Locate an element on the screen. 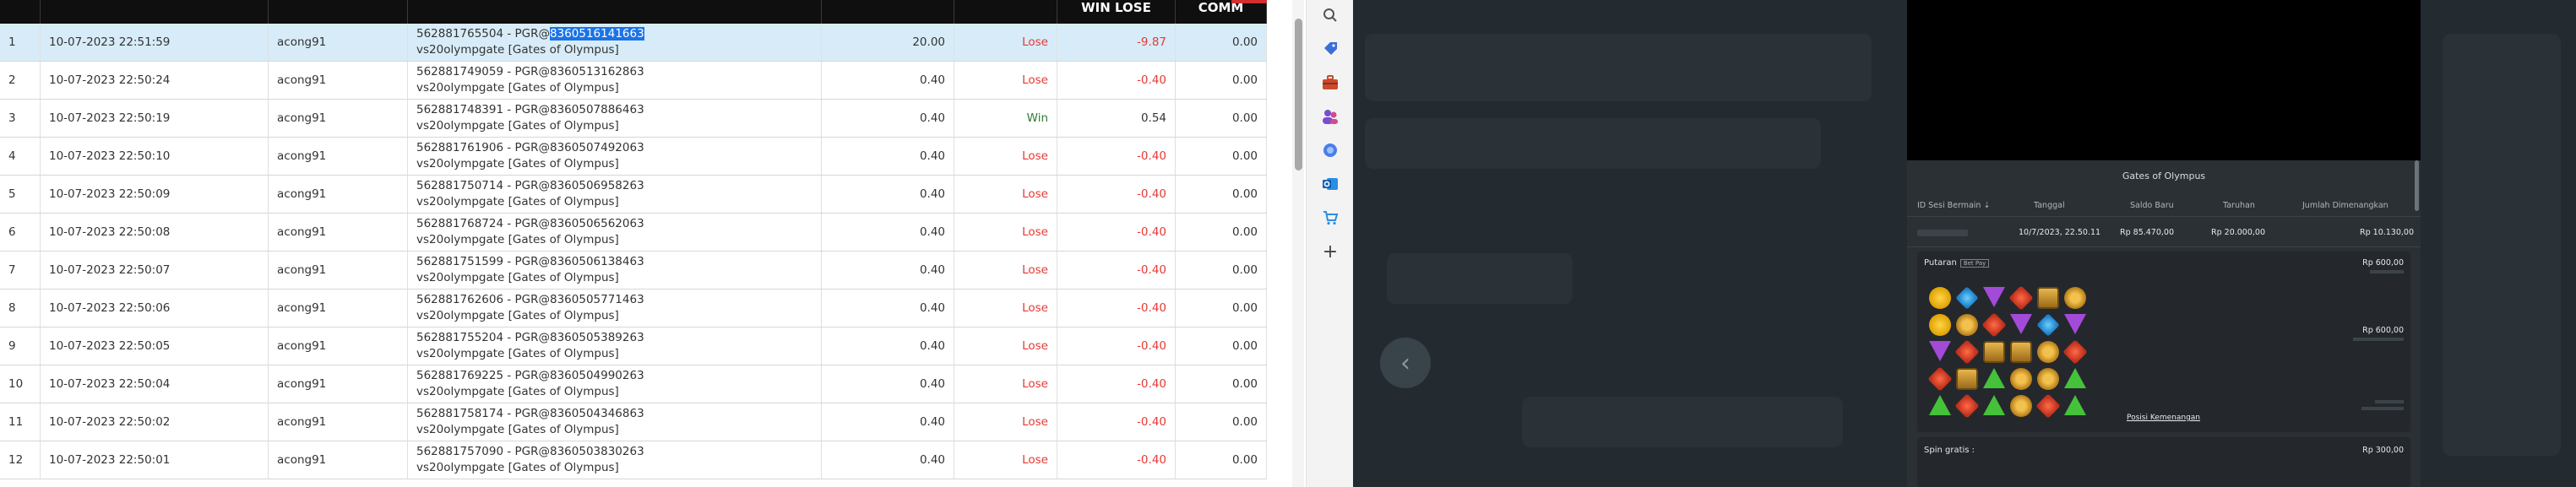 This screenshot has height=487, width=2576. search-icon is located at coordinates (1330, 15).